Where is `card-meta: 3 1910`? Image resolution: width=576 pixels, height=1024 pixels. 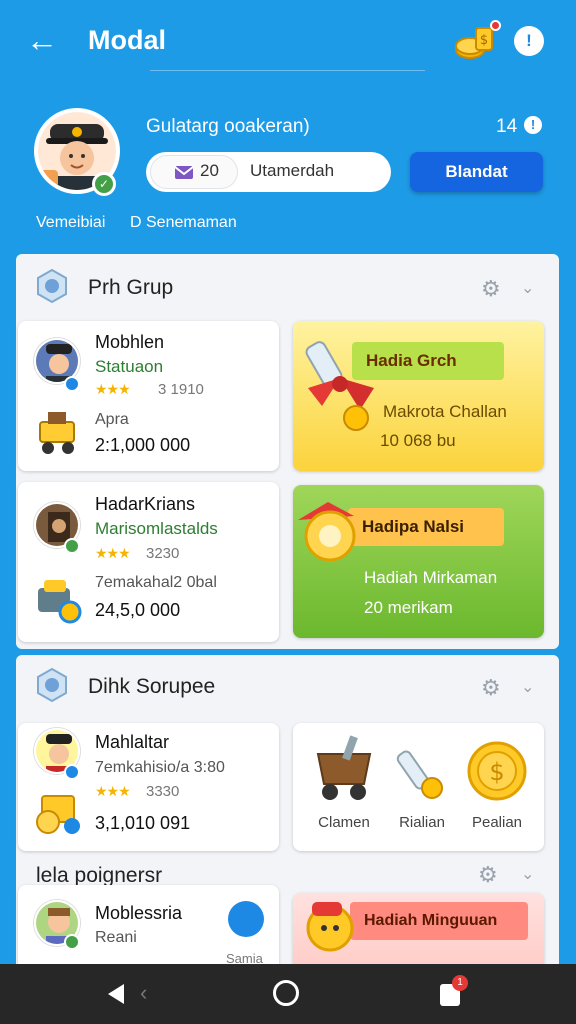 card-meta: 3 1910 is located at coordinates (181, 389).